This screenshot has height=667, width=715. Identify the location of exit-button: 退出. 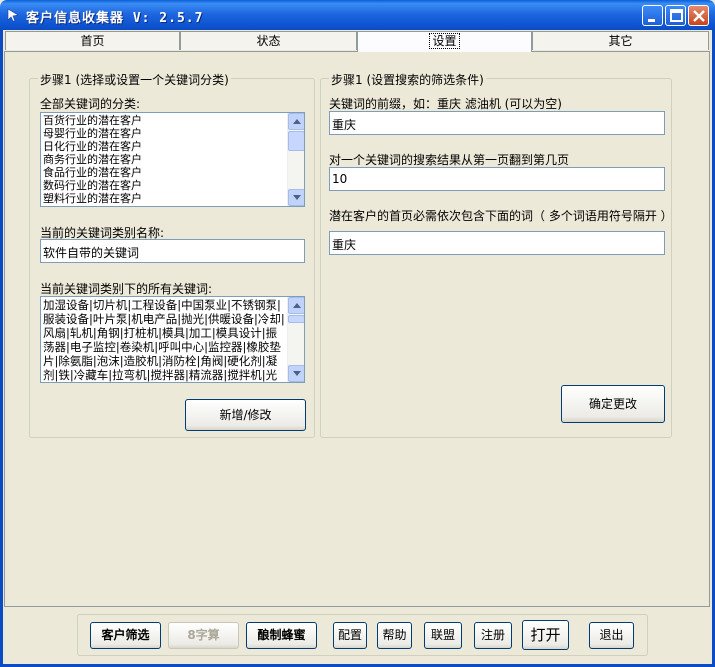
(611, 635).